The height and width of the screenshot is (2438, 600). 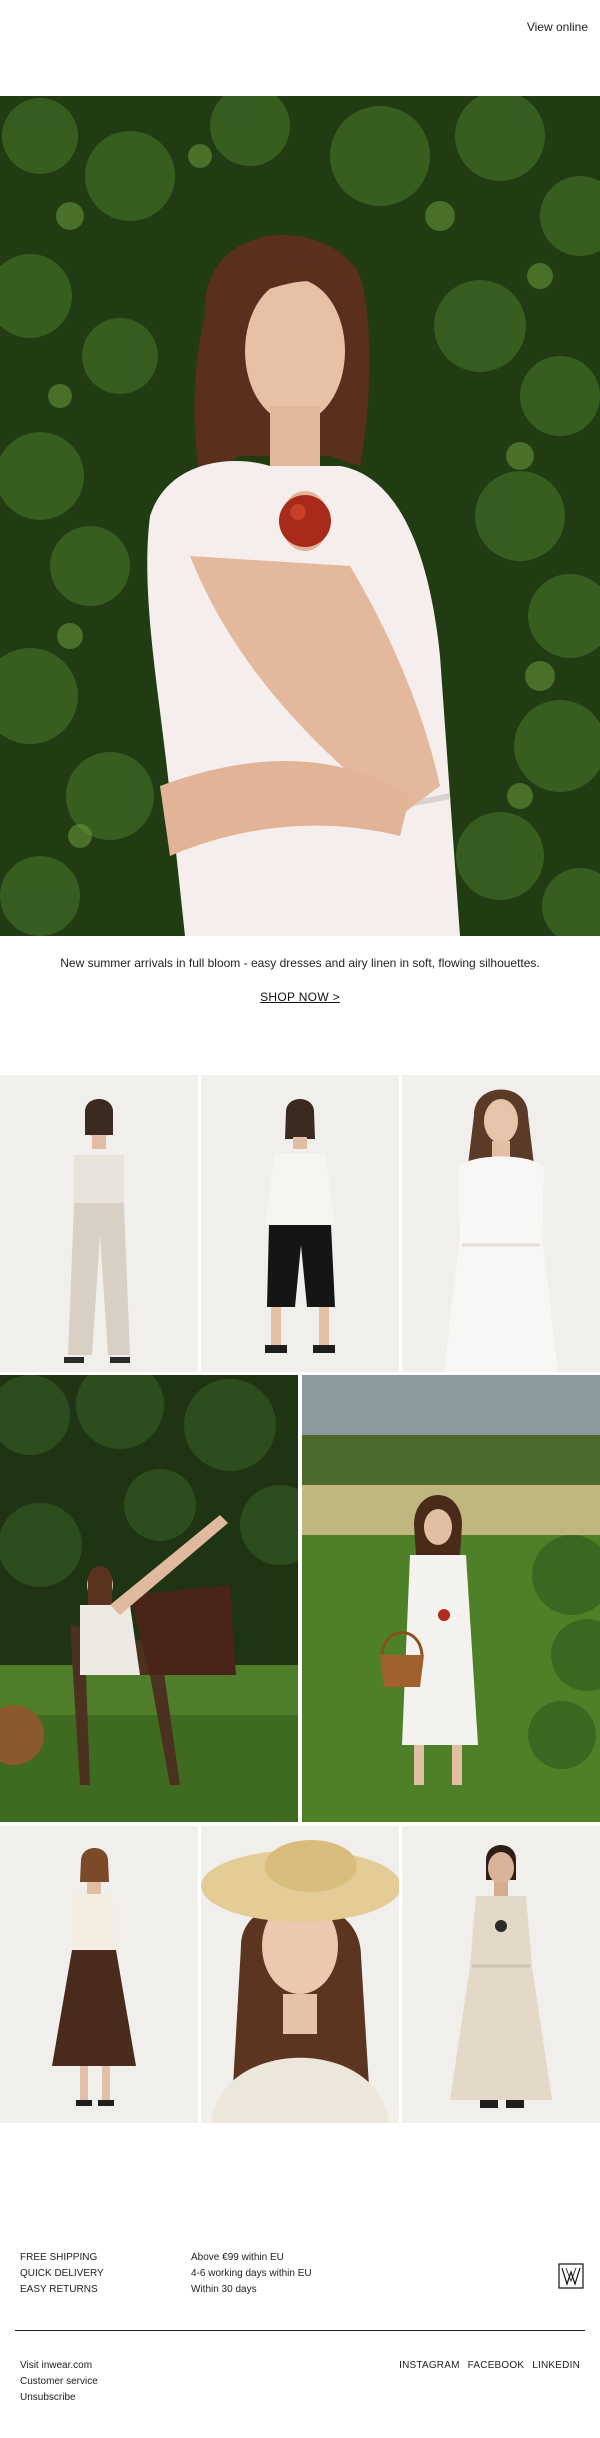 I want to click on unsubscribe-link: Unsubscribe, so click(x=59, y=2398).